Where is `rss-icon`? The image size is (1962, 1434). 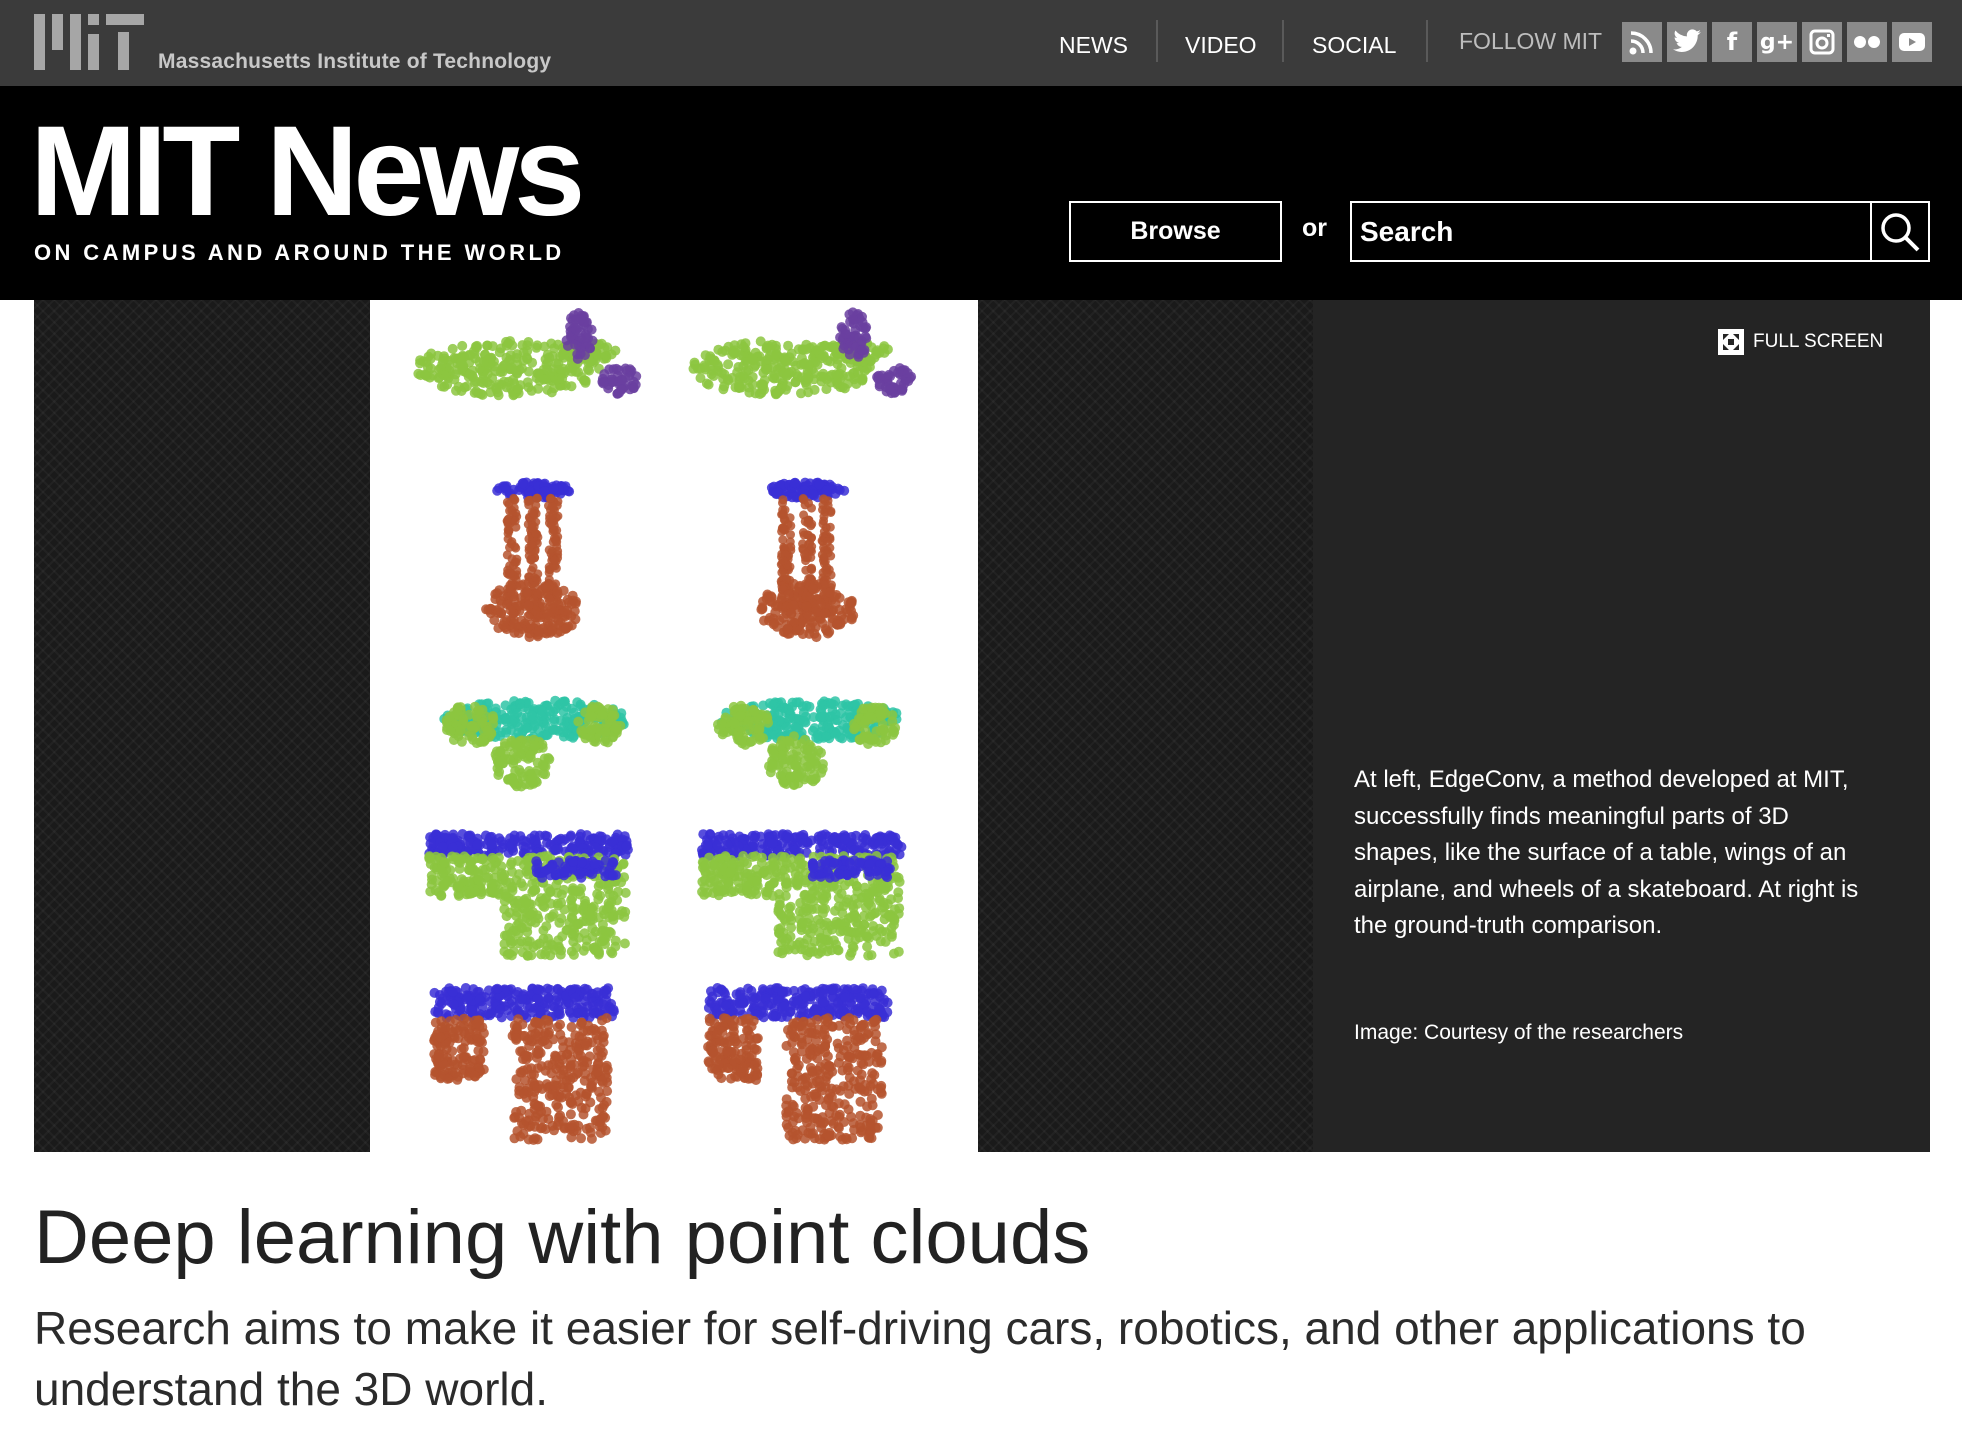 rss-icon is located at coordinates (1642, 42).